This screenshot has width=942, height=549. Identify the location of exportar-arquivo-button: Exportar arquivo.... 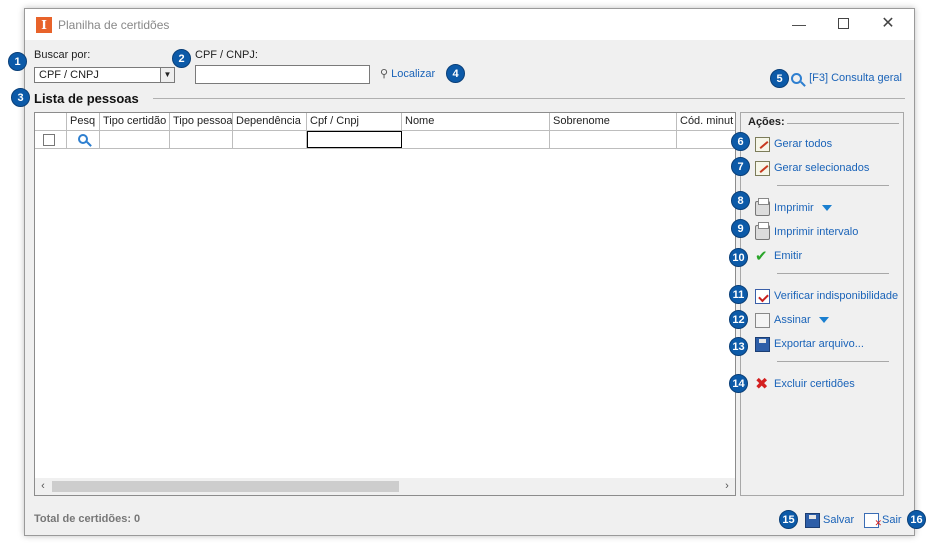
(809, 344).